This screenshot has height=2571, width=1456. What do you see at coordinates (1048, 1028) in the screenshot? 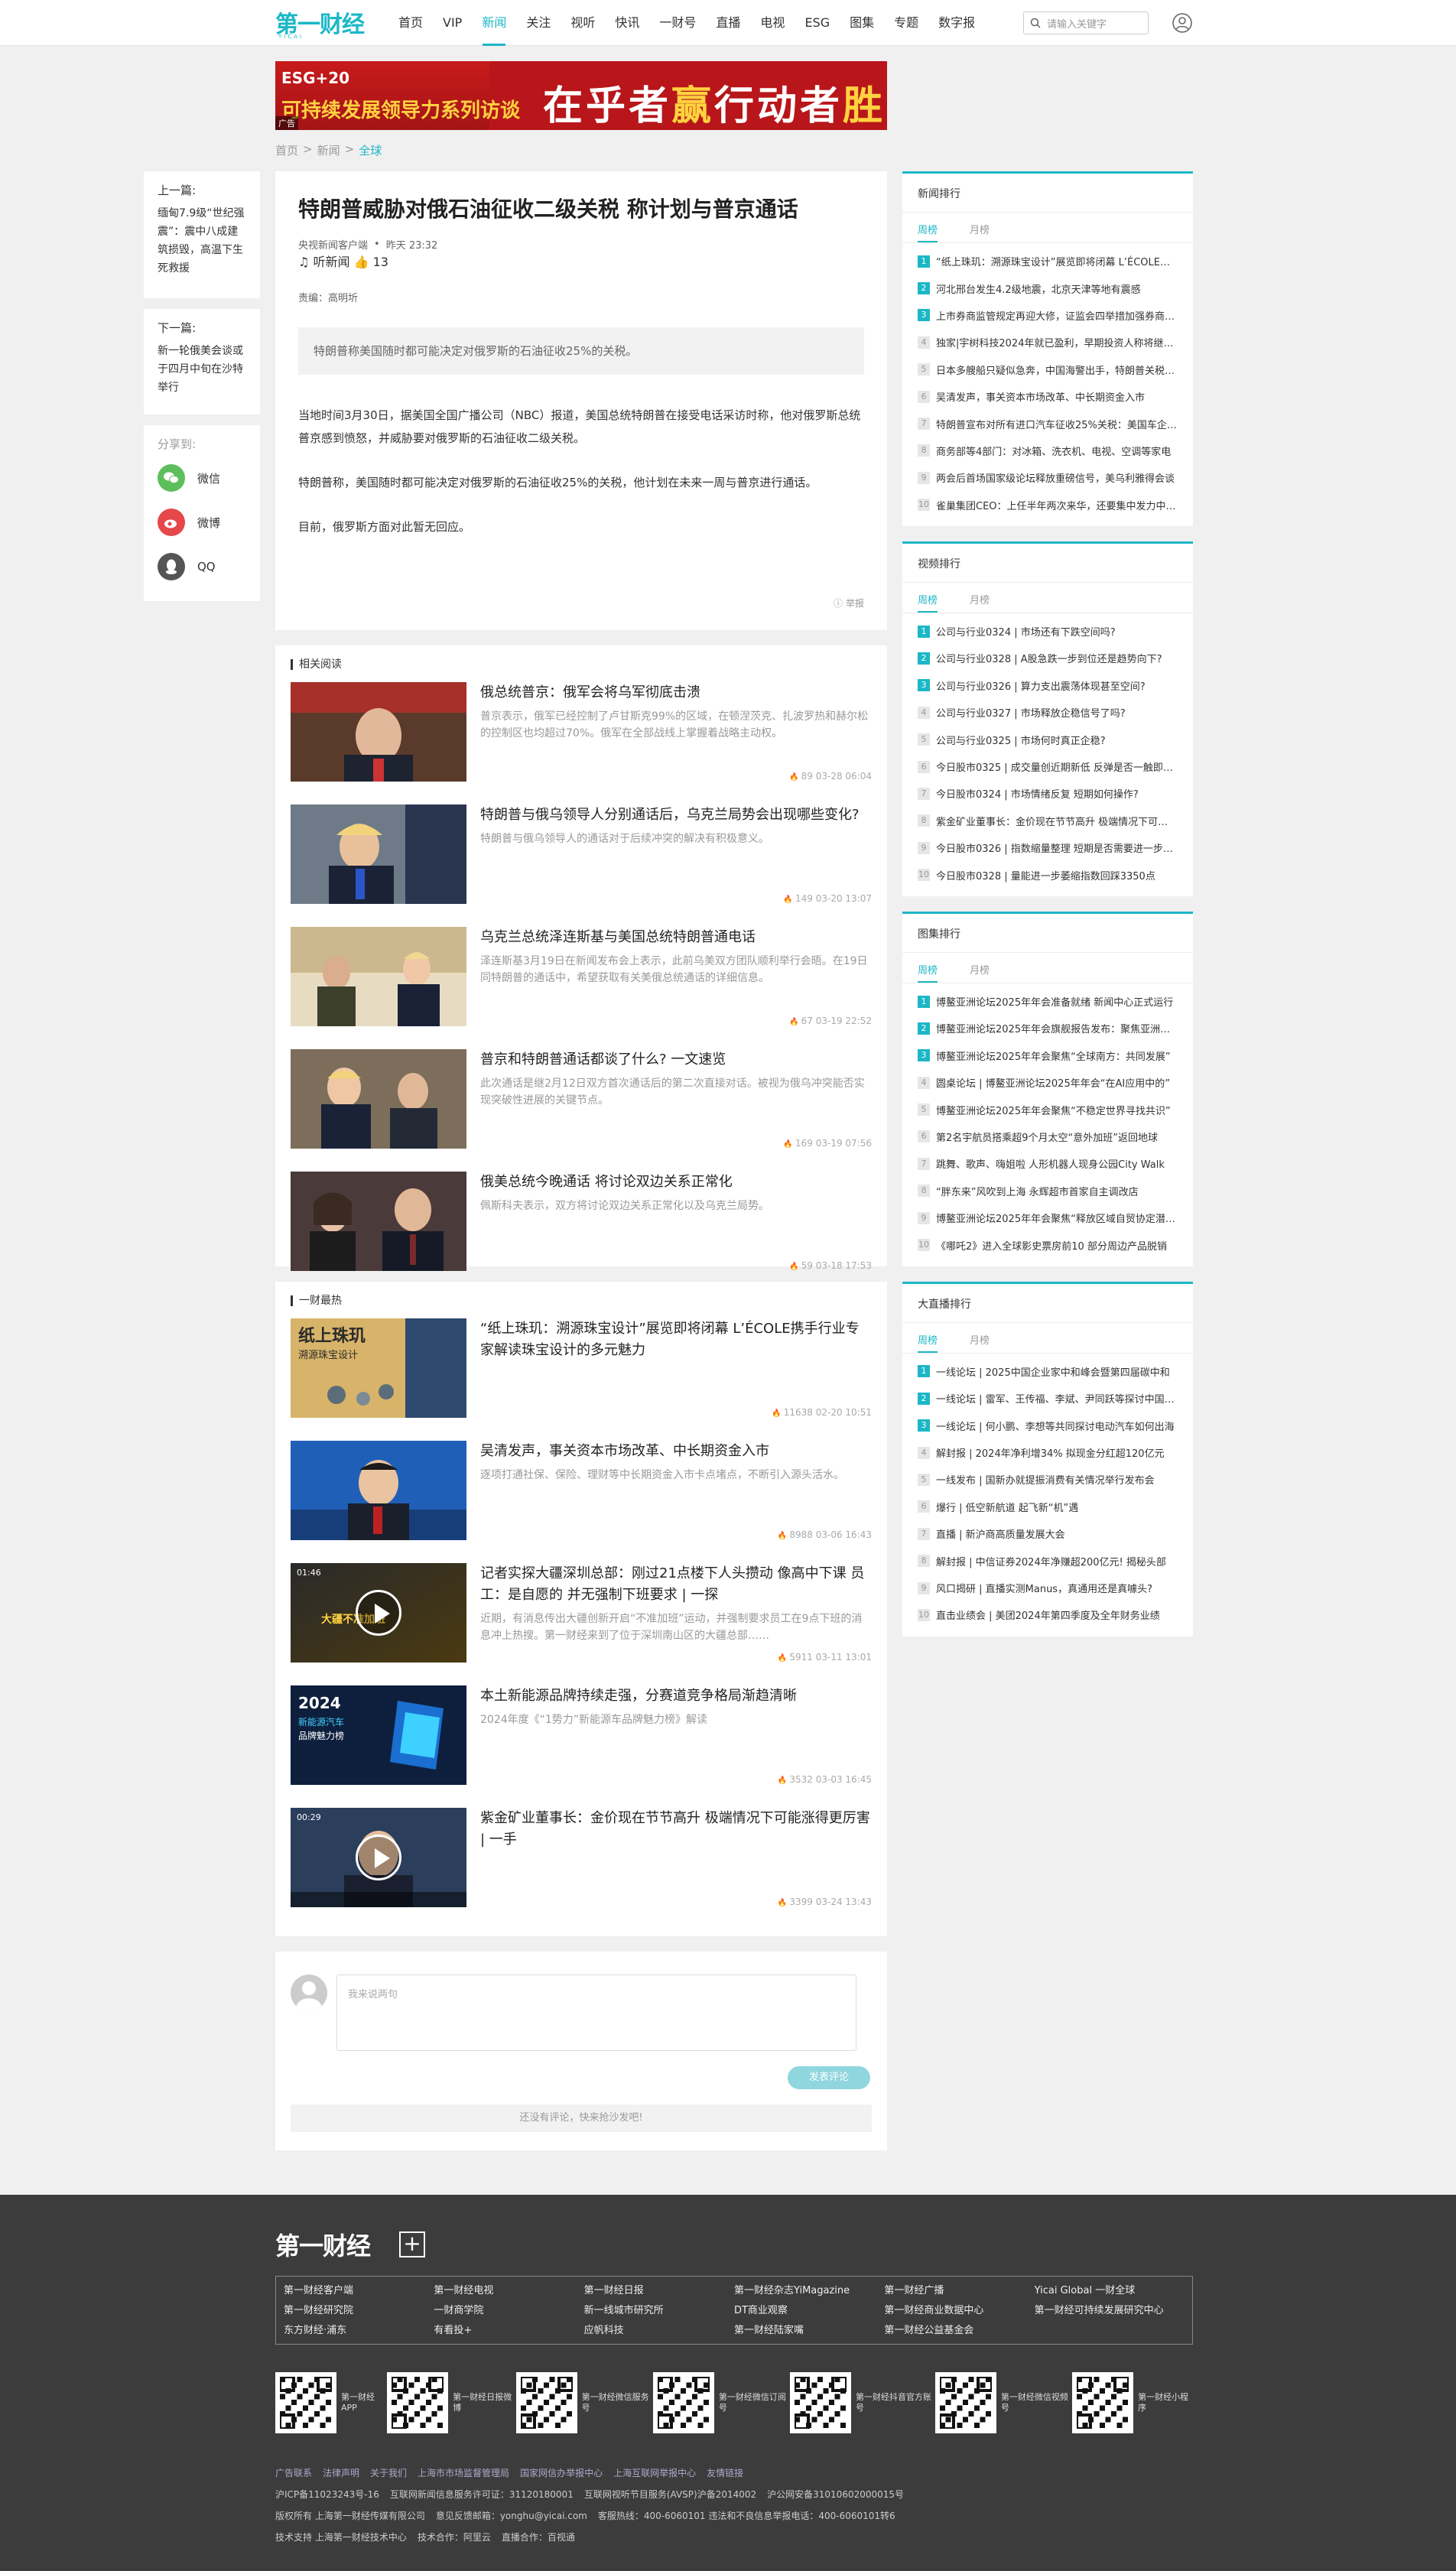
I see `rank-item: 2 博鳌亚洲论坛2025年年会旗舰报告发布：聚焦亚洲经济` at bounding box center [1048, 1028].